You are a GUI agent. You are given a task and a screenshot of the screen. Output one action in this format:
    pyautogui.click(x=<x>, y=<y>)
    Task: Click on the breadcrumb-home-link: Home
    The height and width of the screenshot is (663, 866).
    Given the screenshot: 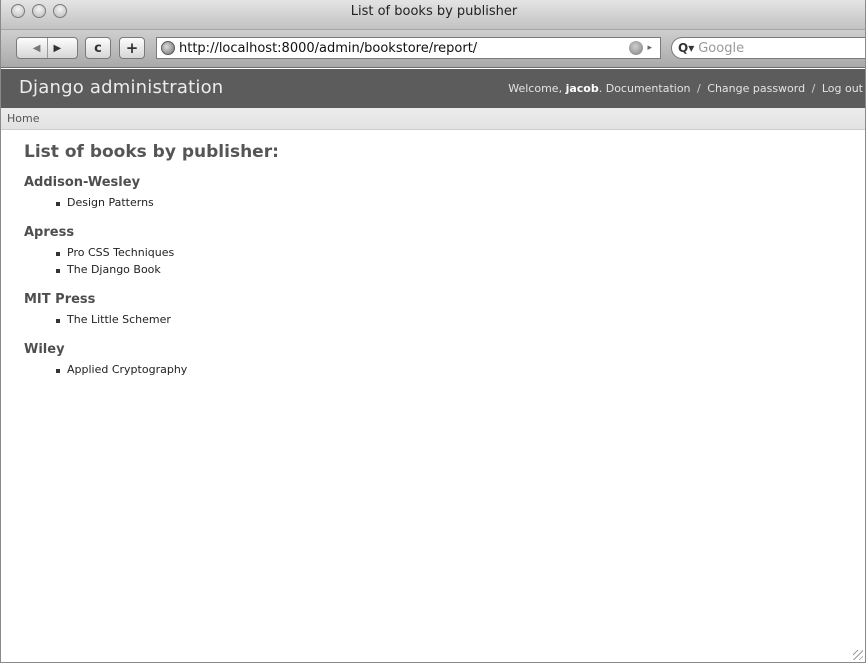 What is the action you would take?
    pyautogui.click(x=23, y=118)
    